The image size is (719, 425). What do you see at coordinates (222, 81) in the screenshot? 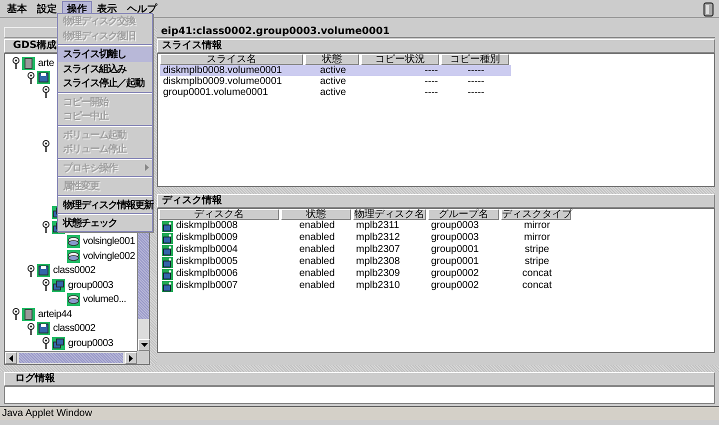
I see `table-cell-text: diskmplb0009.volume0001` at bounding box center [222, 81].